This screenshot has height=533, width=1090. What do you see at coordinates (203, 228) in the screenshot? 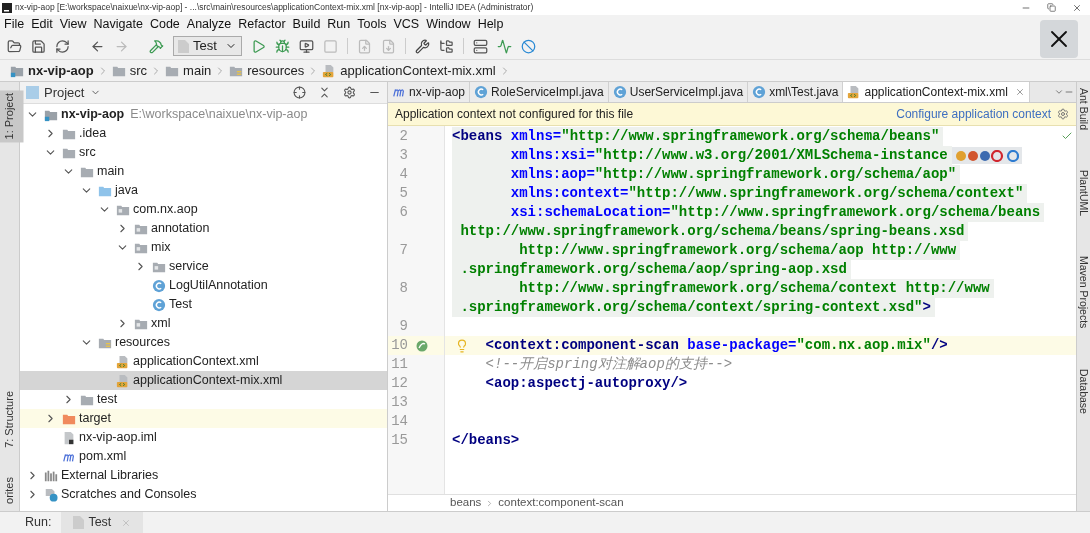
I see `tree-item: annotation` at bounding box center [203, 228].